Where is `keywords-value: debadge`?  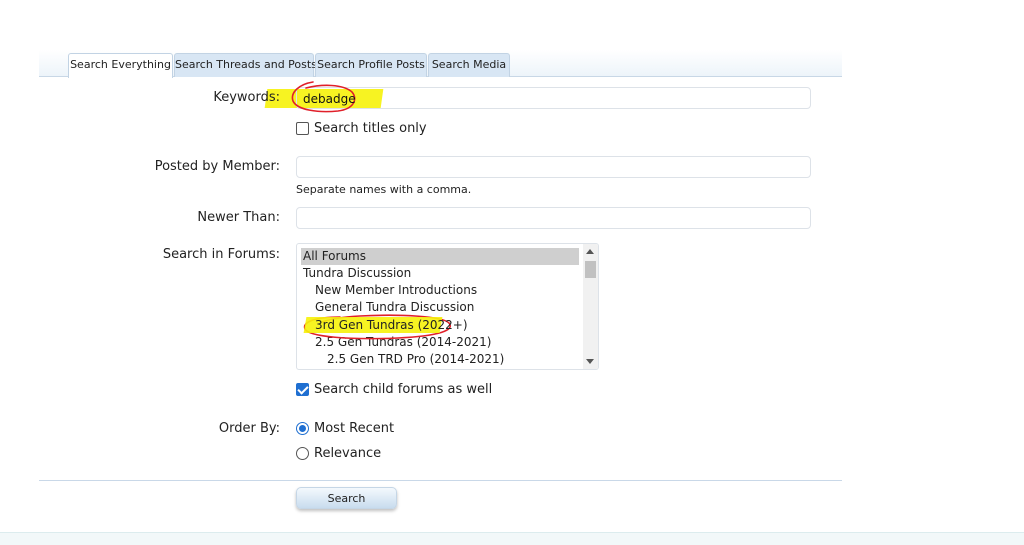 keywords-value: debadge is located at coordinates (329, 99).